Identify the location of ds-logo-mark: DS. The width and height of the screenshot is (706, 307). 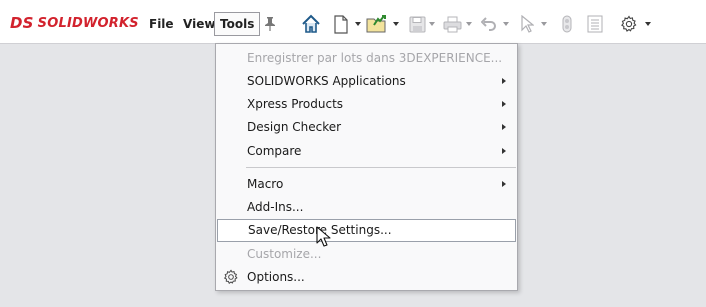
(22, 23).